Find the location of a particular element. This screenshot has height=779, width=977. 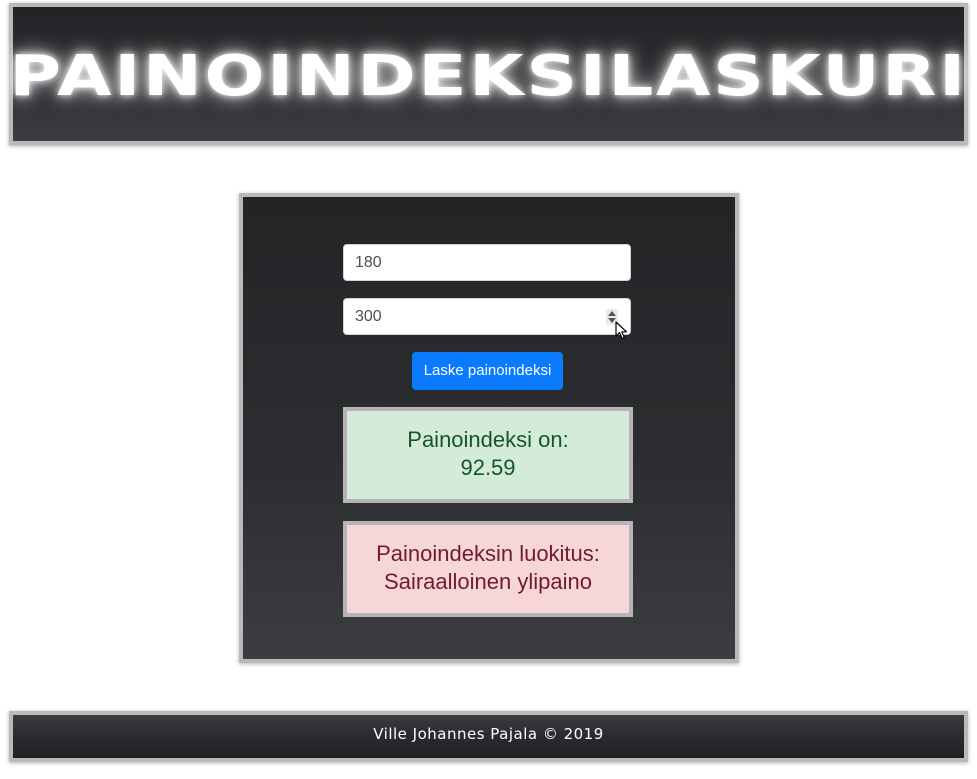

height-input: 180 is located at coordinates (487, 262).